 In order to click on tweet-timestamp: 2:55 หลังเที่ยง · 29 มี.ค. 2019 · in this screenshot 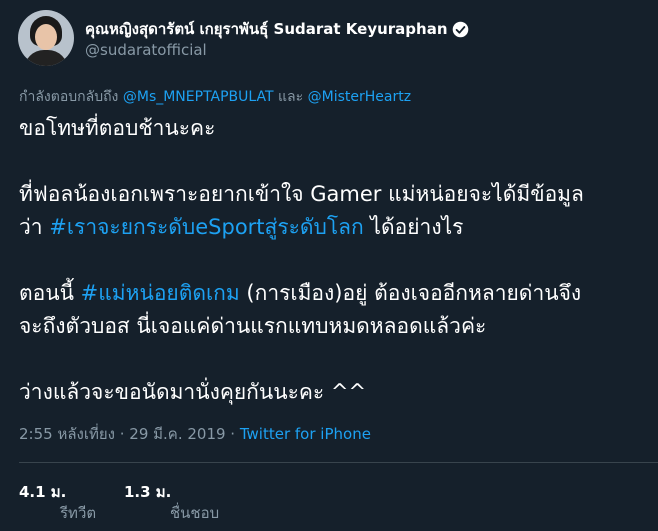, I will do `click(129, 434)`.